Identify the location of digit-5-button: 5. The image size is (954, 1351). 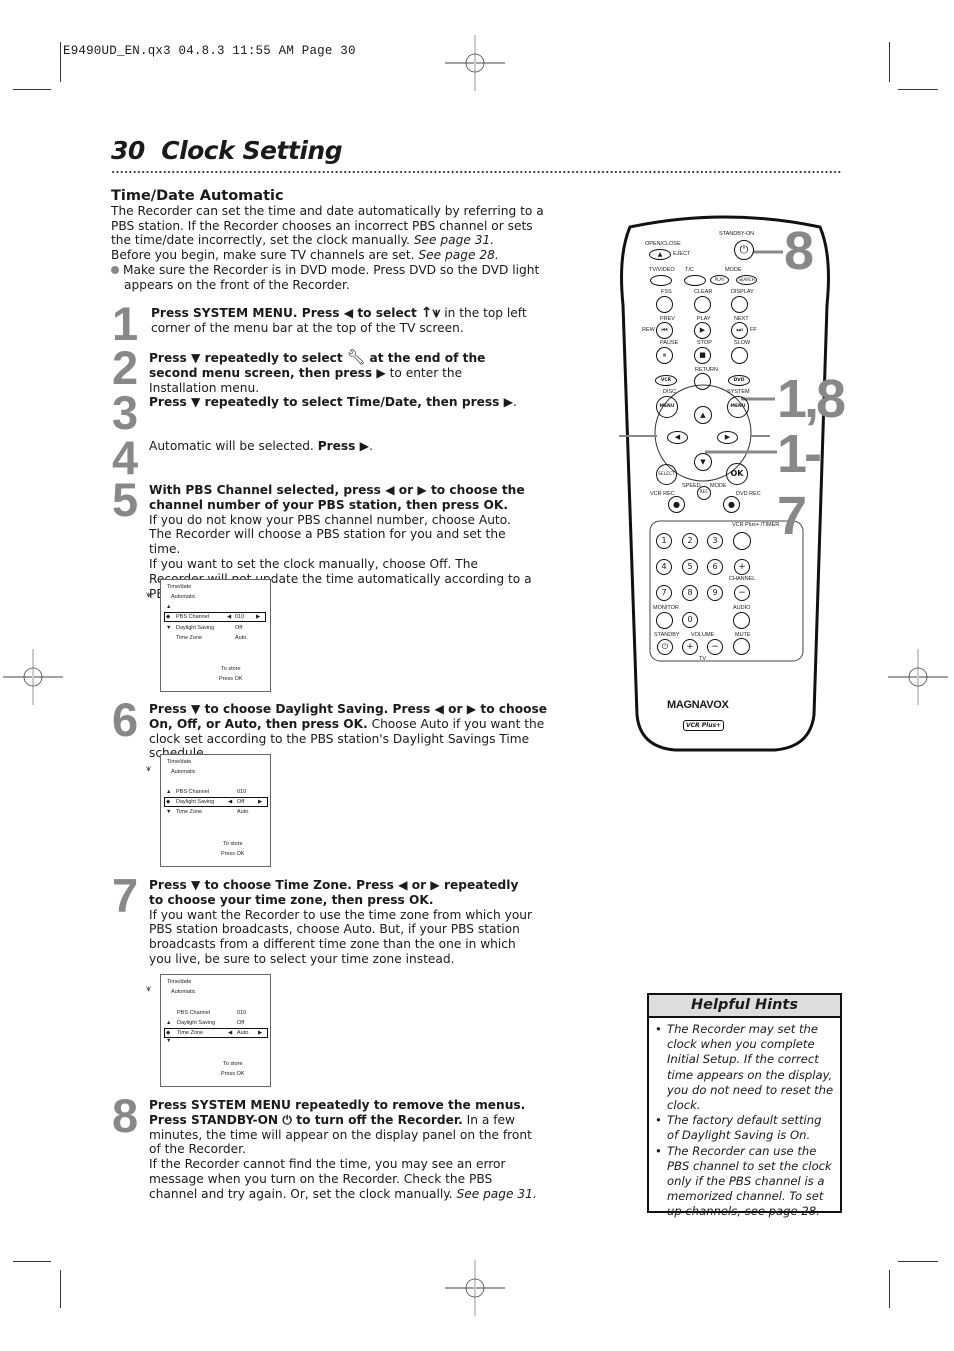
(690, 567).